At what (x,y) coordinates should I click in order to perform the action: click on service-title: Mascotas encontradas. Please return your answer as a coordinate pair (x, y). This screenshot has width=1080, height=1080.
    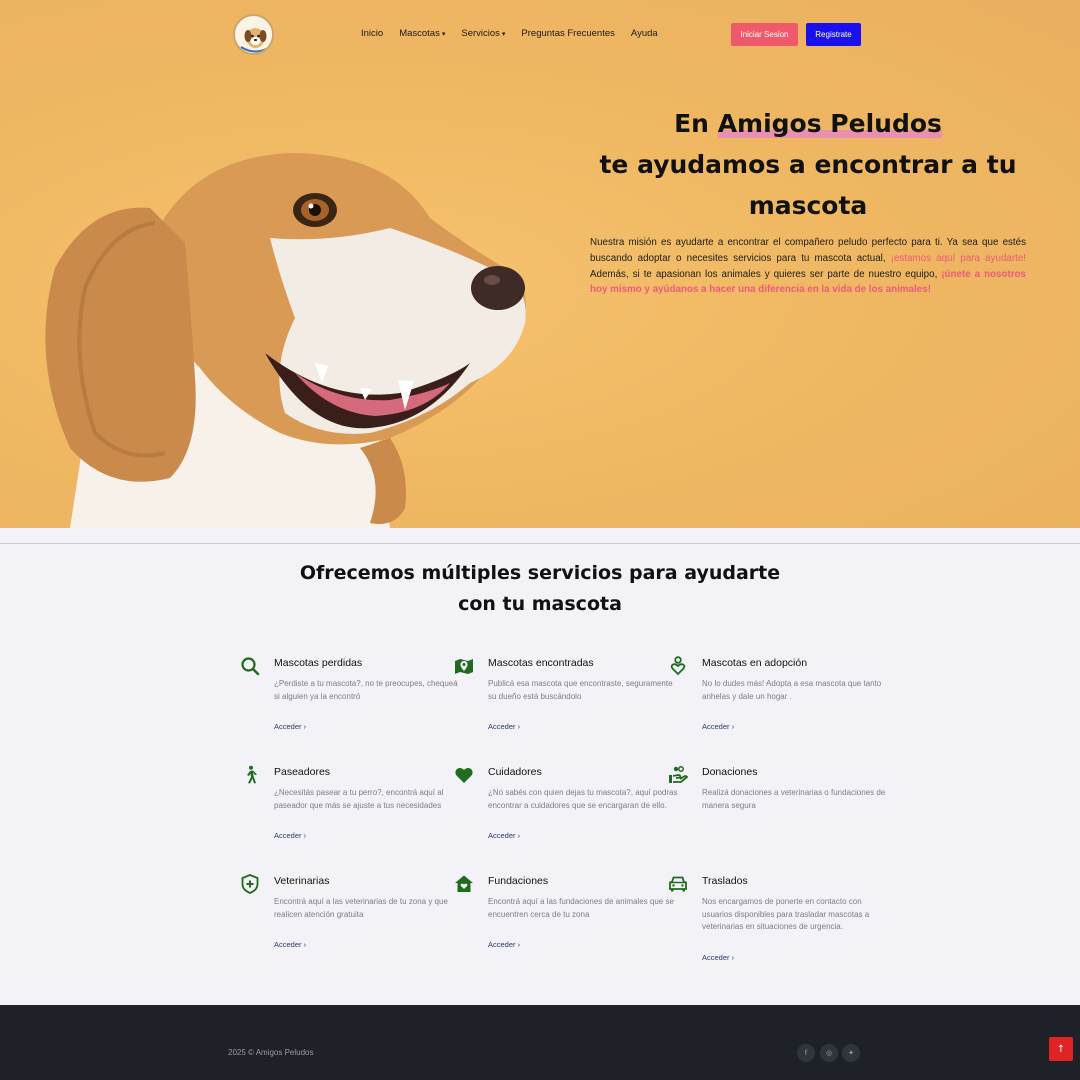
    Looking at the image, I should click on (541, 663).